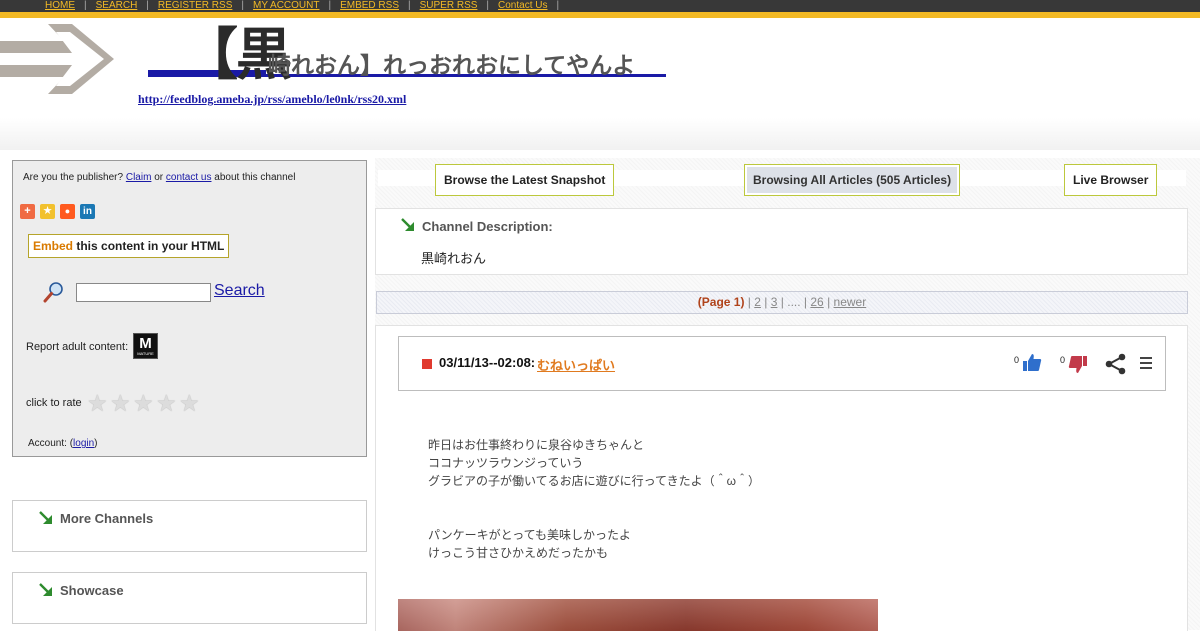  What do you see at coordinates (47, 211) in the screenshot?
I see `favorite-star-icon: ★` at bounding box center [47, 211].